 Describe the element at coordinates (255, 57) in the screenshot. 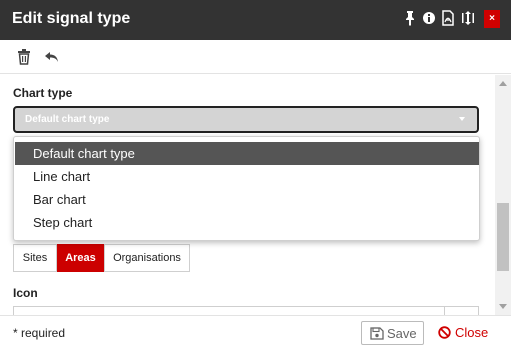

I see `dialog-toolbar` at that location.